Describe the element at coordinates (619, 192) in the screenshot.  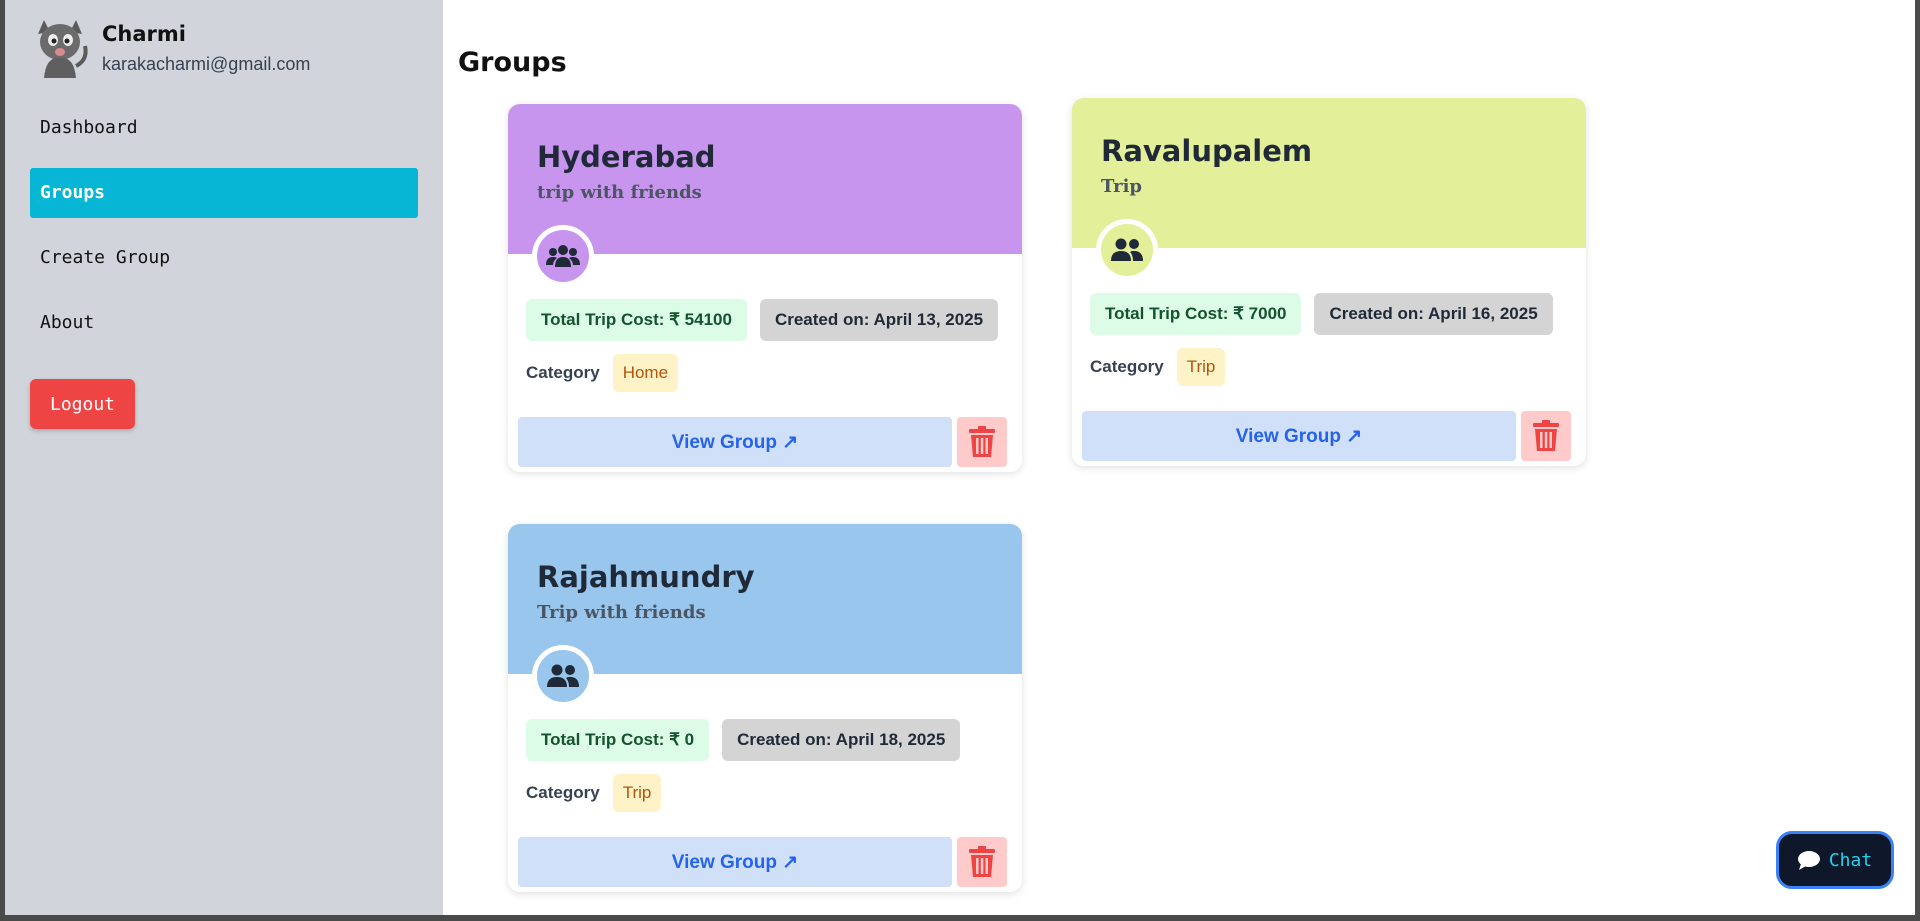
I see `group-description: trip with friends` at that location.